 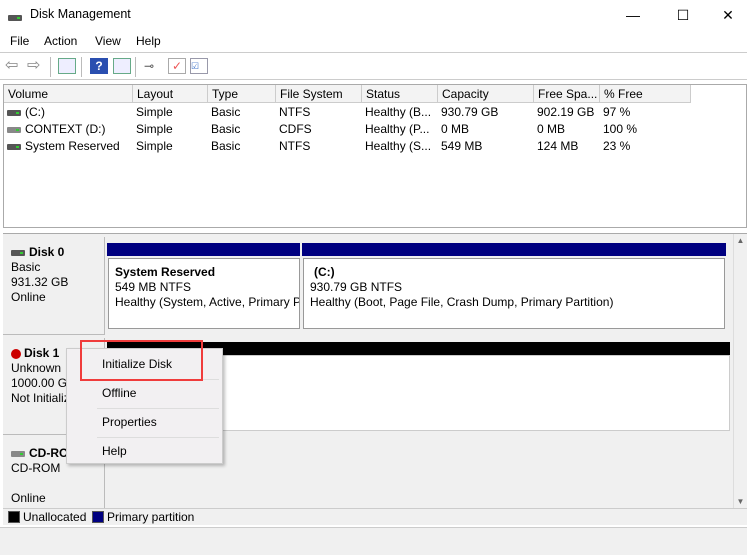 What do you see at coordinates (356, 287) in the screenshot?
I see `partition-size: 930.79 GB NTFS` at bounding box center [356, 287].